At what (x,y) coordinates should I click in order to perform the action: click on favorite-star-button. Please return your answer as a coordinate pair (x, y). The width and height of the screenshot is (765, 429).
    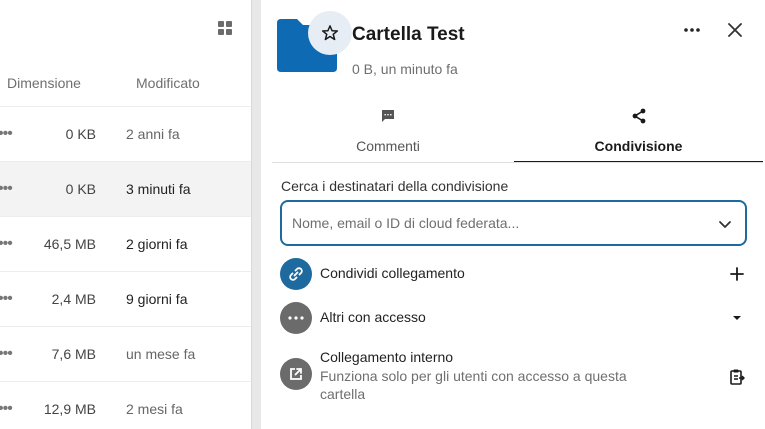
    Looking at the image, I should click on (330, 33).